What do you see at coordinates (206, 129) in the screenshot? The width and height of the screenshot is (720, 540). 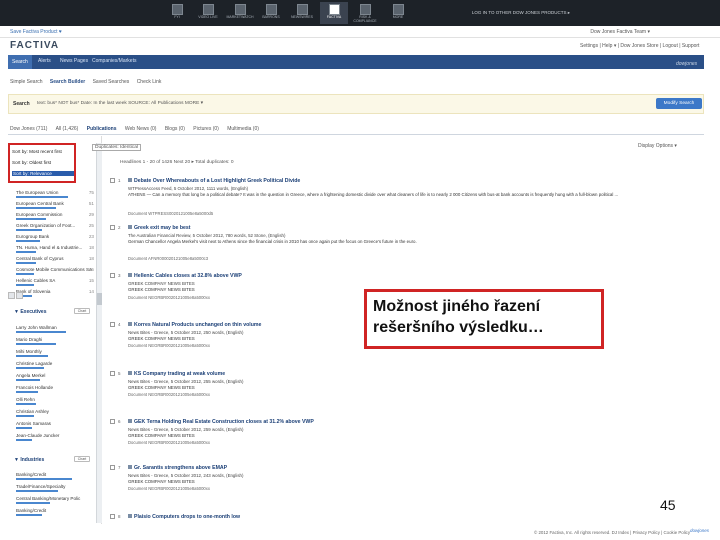 I see `tab-pictures: Pictures (0)` at bounding box center [206, 129].